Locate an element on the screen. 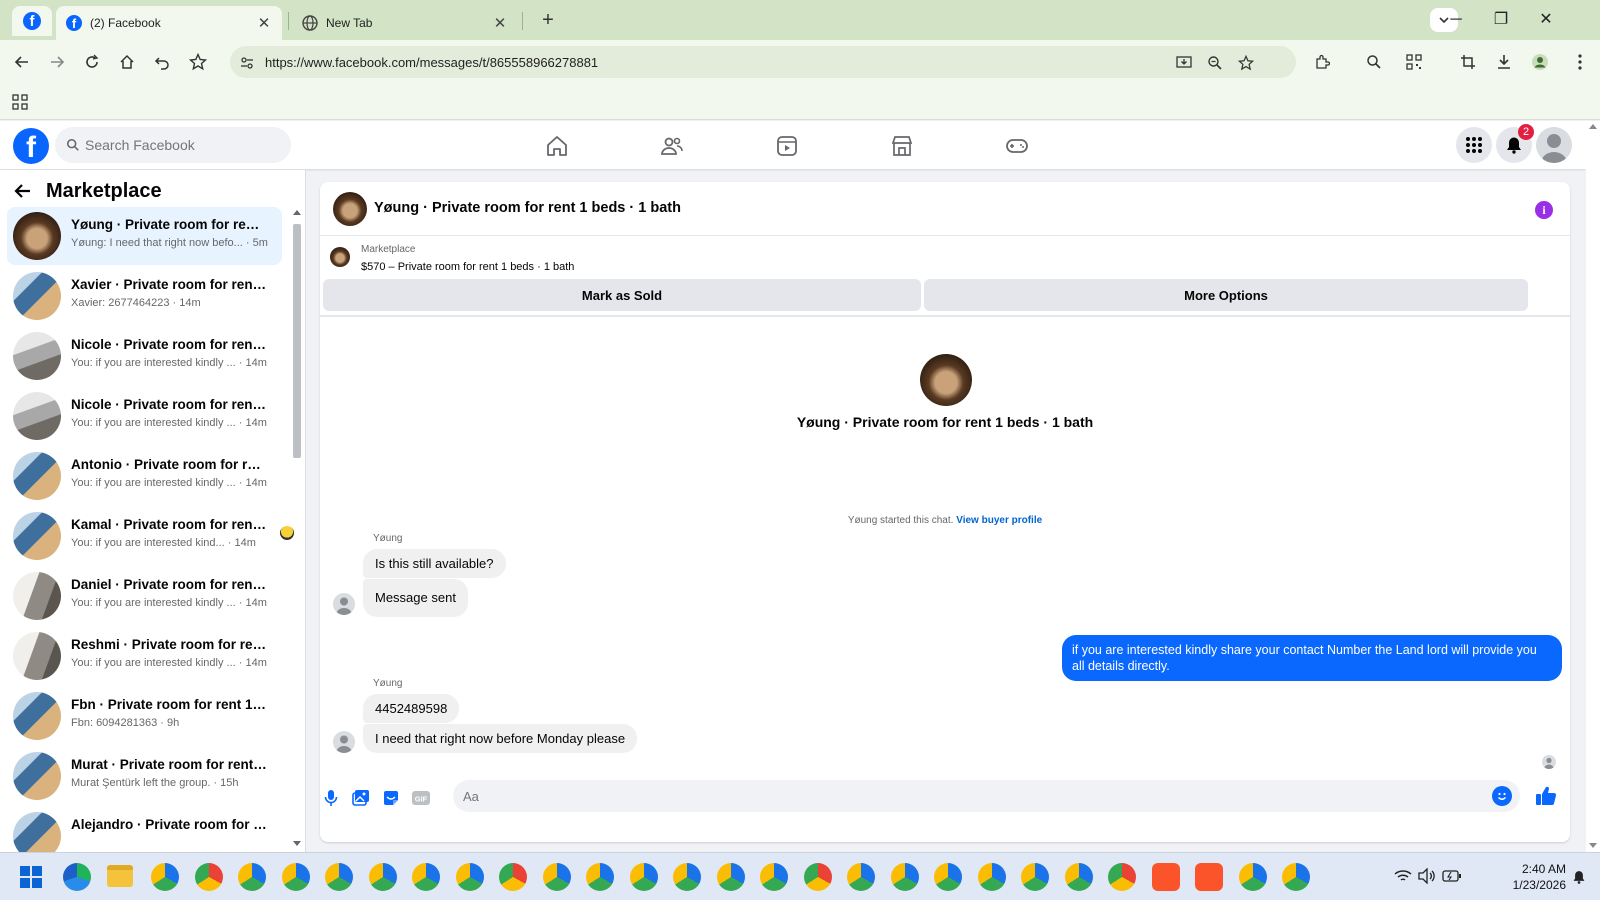 The height and width of the screenshot is (900, 1600). thumbs-up-icon is located at coordinates (1546, 796).